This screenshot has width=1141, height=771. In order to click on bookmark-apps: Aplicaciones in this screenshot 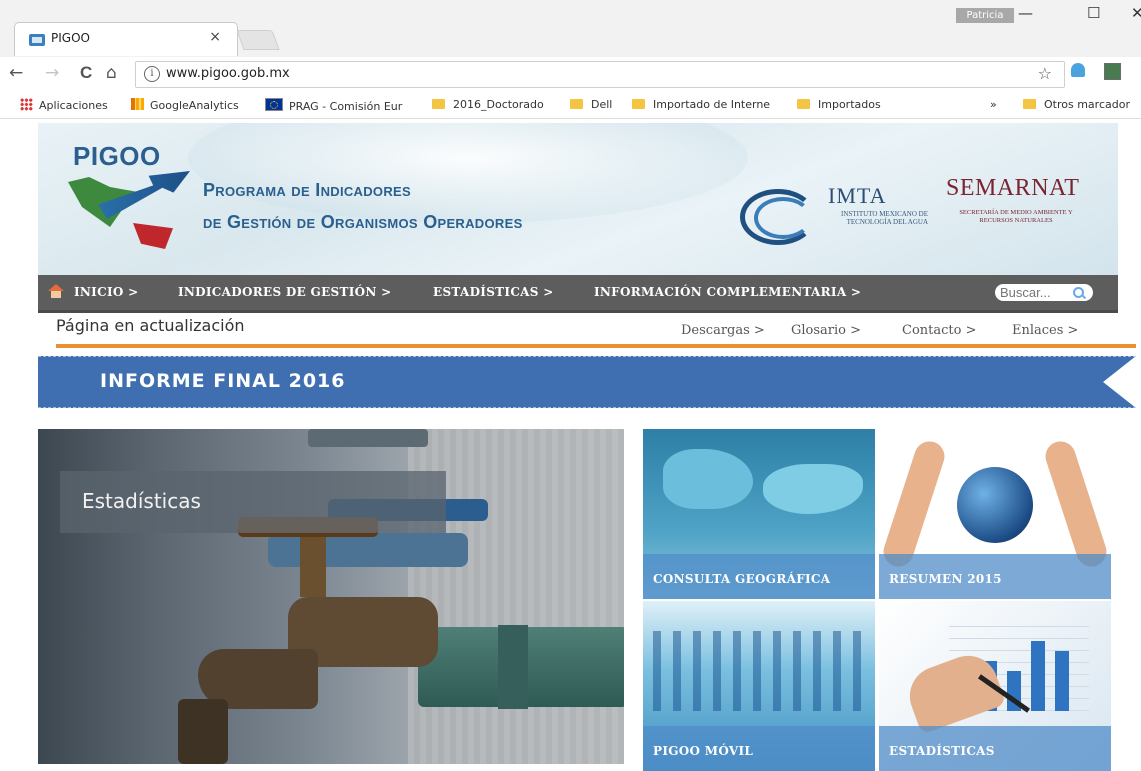, I will do `click(64, 105)`.